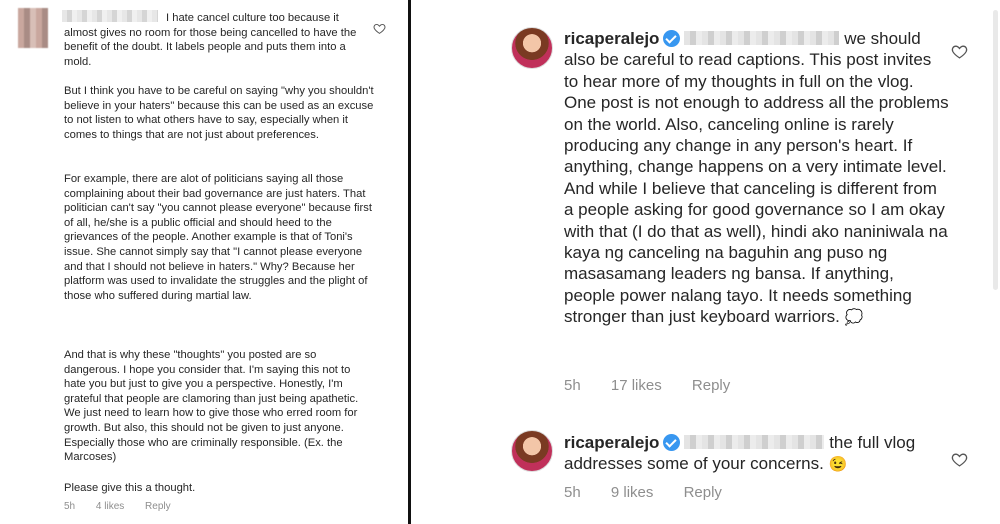  I want to click on likes-count: 9 likes, so click(632, 492).